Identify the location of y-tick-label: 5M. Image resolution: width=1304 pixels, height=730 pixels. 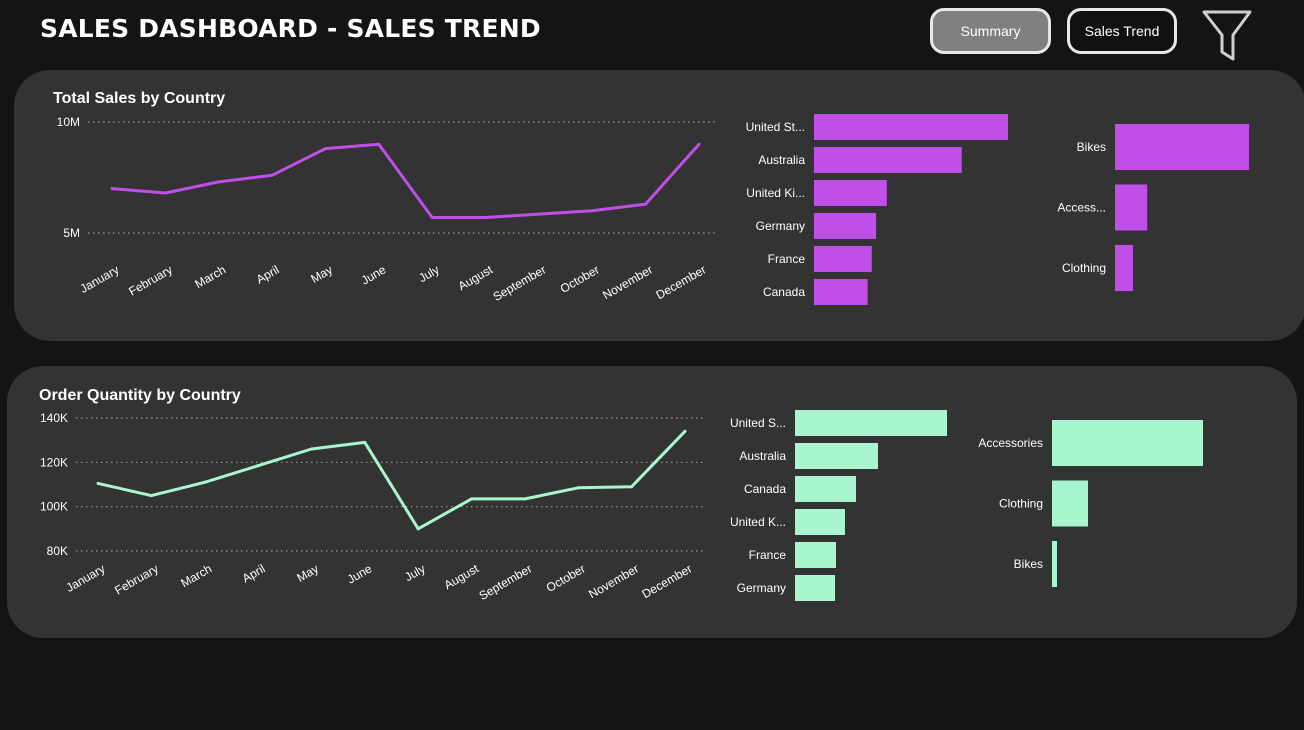
(71, 233).